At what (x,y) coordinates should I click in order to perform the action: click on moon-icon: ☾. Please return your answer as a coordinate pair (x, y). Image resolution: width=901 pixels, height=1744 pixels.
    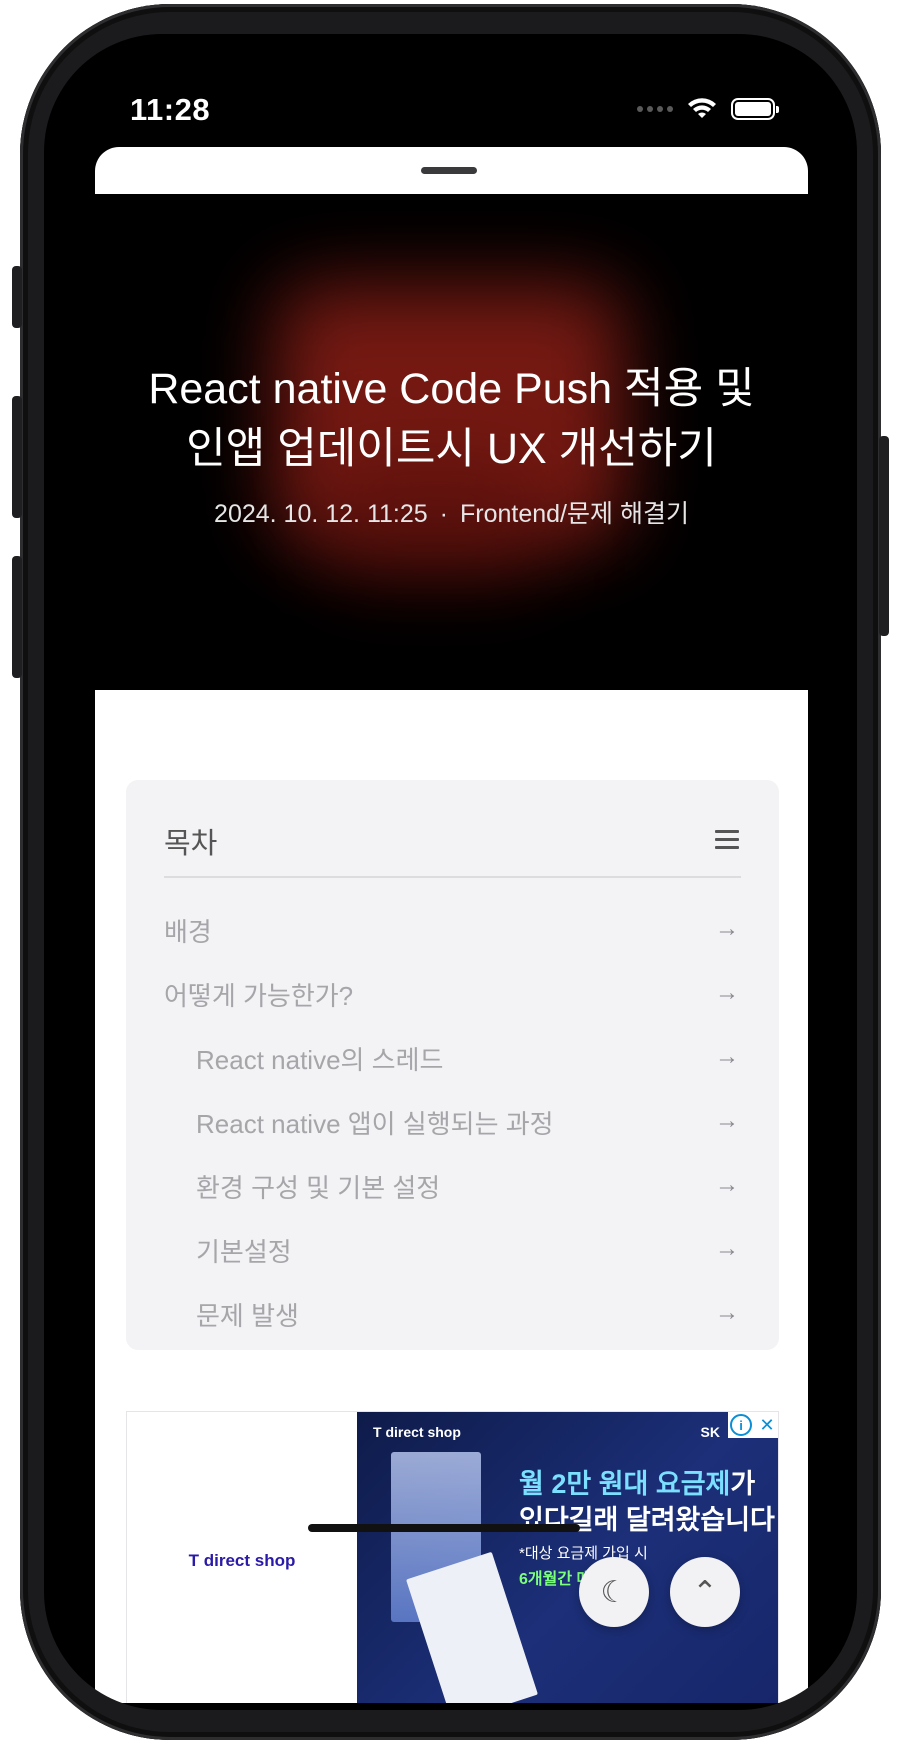
    Looking at the image, I should click on (614, 1592).